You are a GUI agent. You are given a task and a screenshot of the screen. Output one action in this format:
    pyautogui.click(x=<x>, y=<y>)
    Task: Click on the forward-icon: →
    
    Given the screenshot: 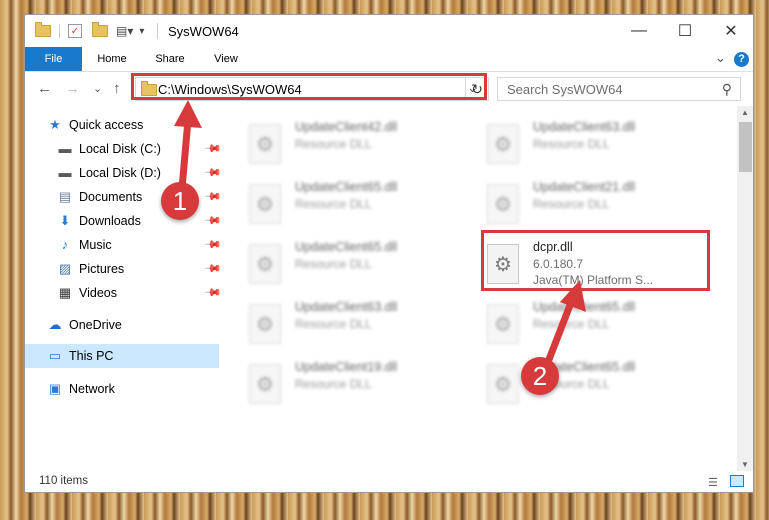 What is the action you would take?
    pyautogui.click(x=72, y=88)
    